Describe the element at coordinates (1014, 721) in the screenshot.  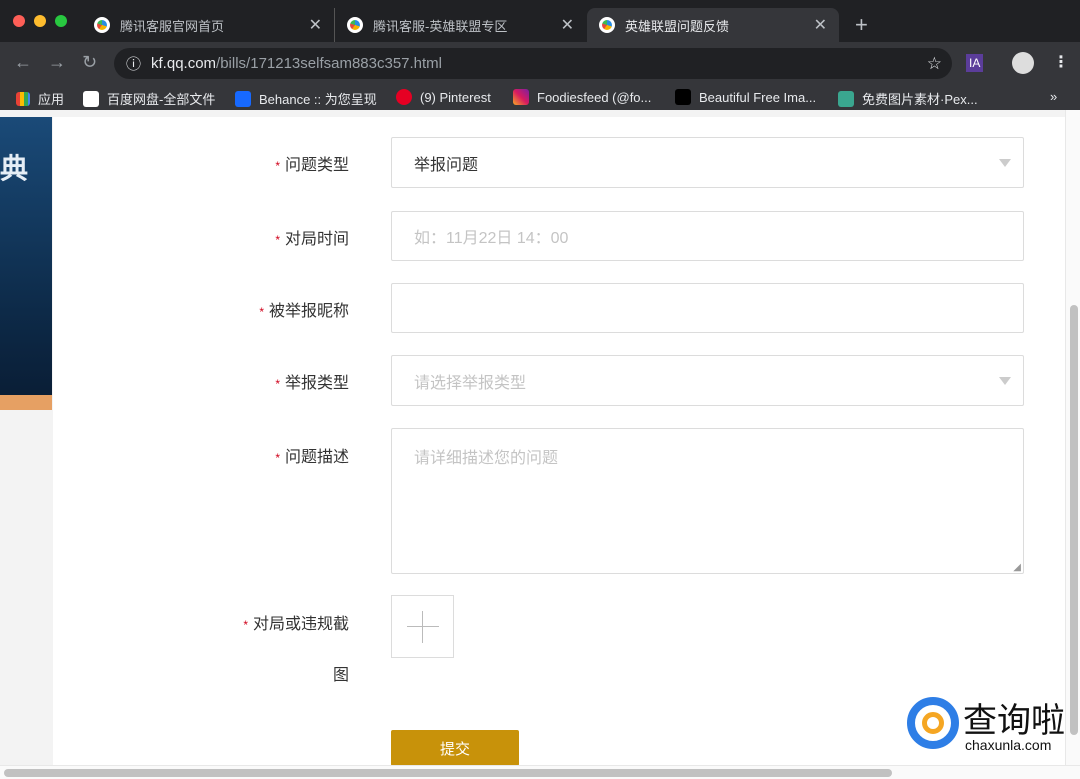
I see `watermark-text: 查询啦` at that location.